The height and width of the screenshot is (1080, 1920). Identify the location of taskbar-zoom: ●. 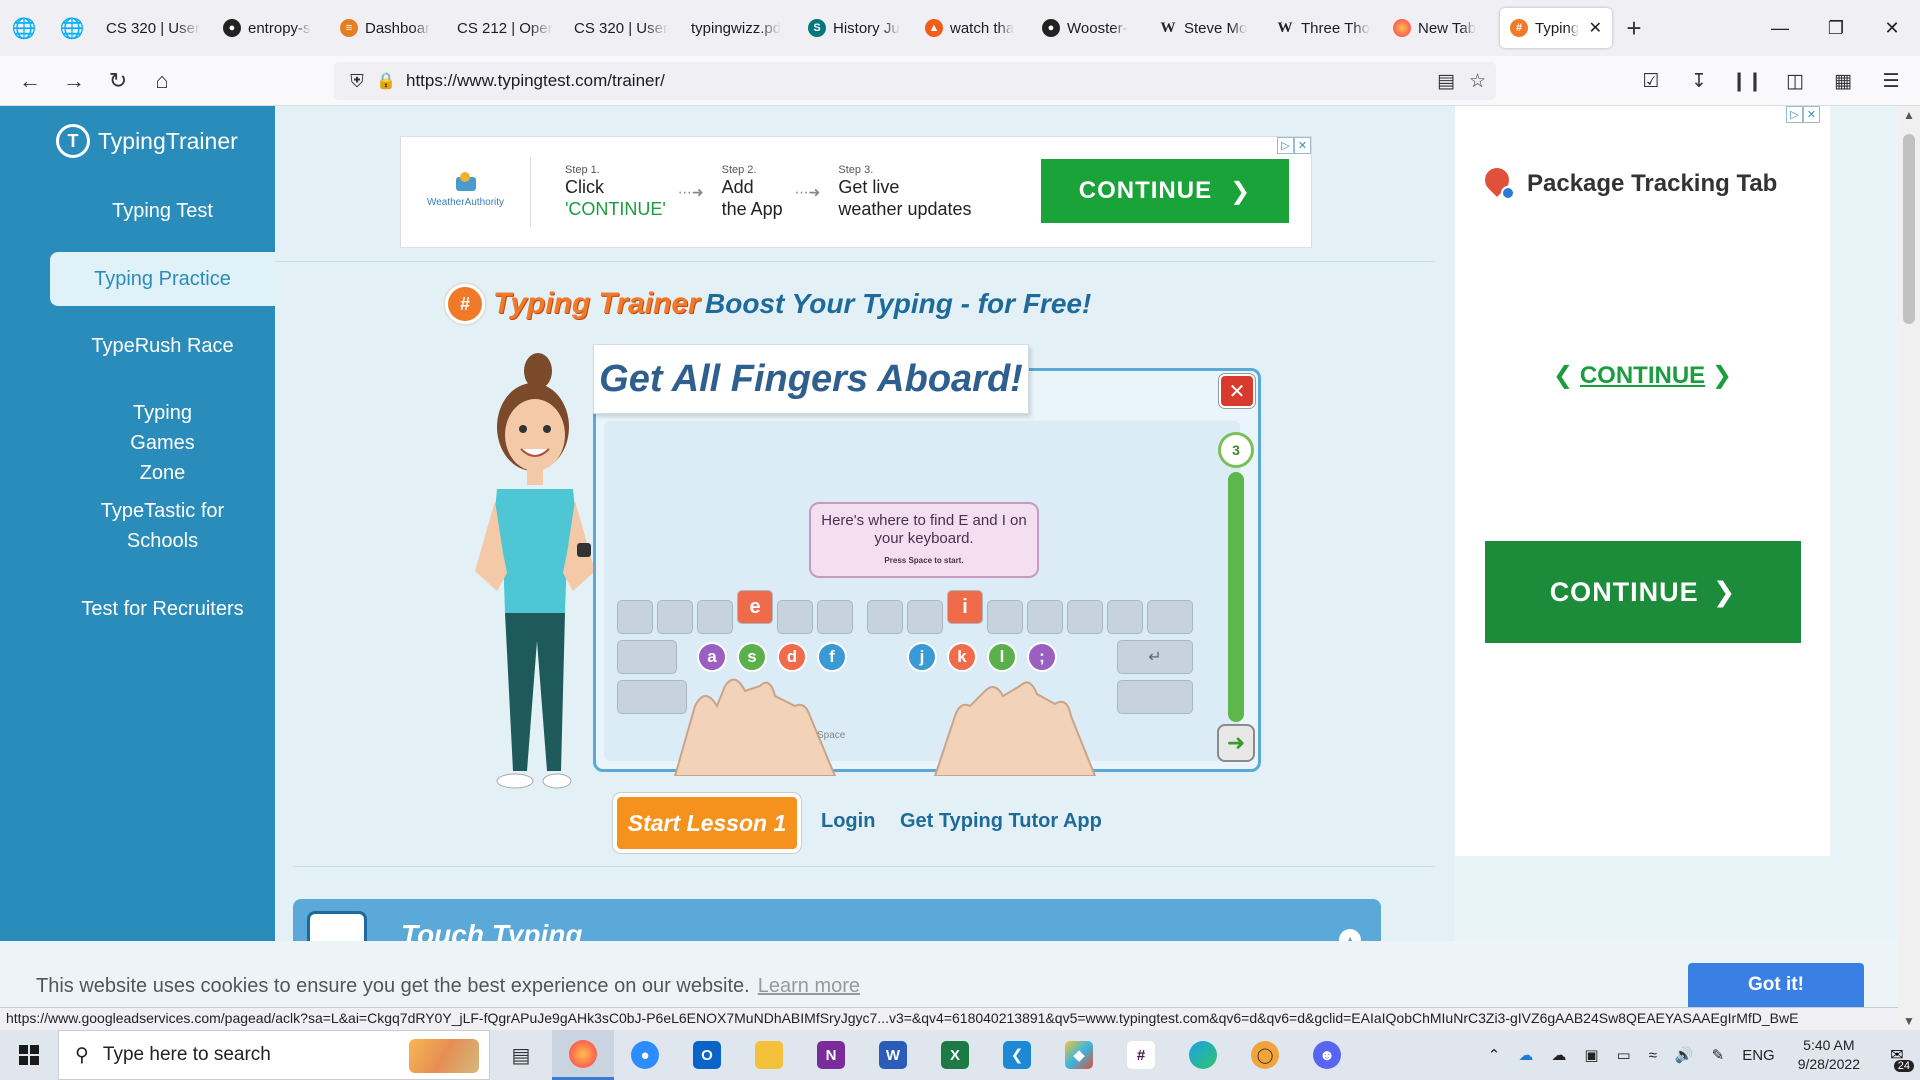
(645, 1055).